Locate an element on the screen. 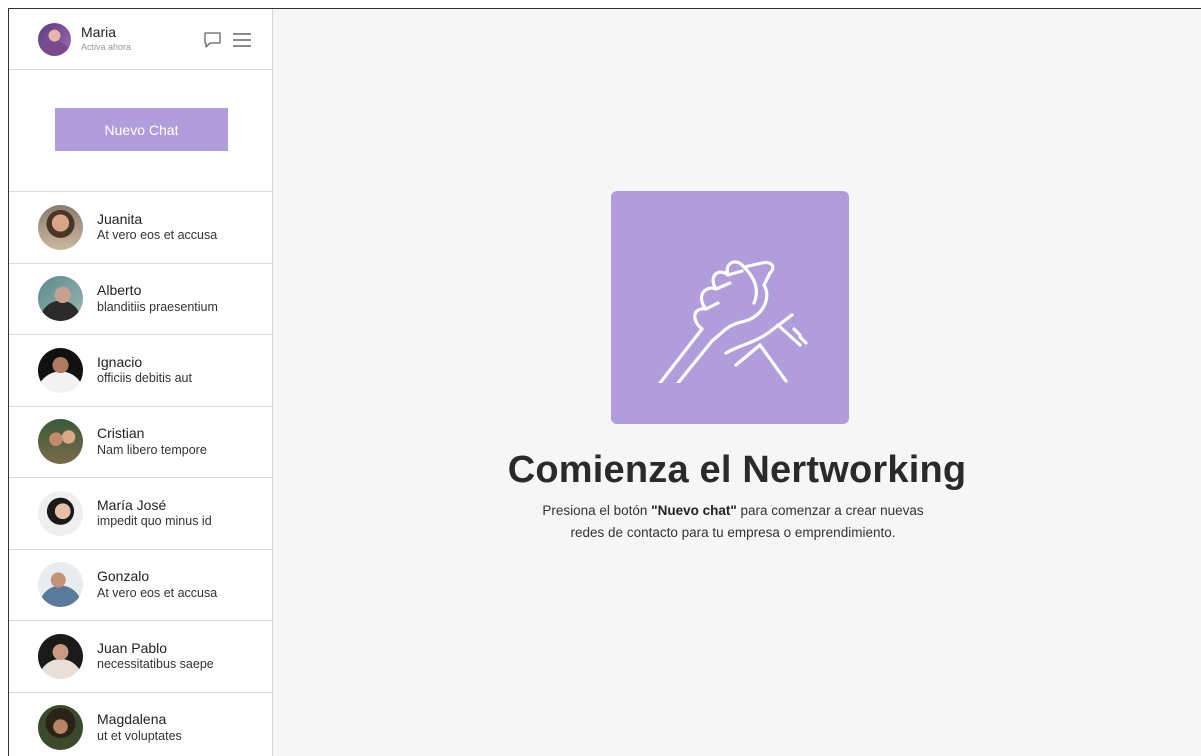 The image size is (1201, 756). contact-item: Magdalena ut et voluptates is located at coordinates (140, 724).